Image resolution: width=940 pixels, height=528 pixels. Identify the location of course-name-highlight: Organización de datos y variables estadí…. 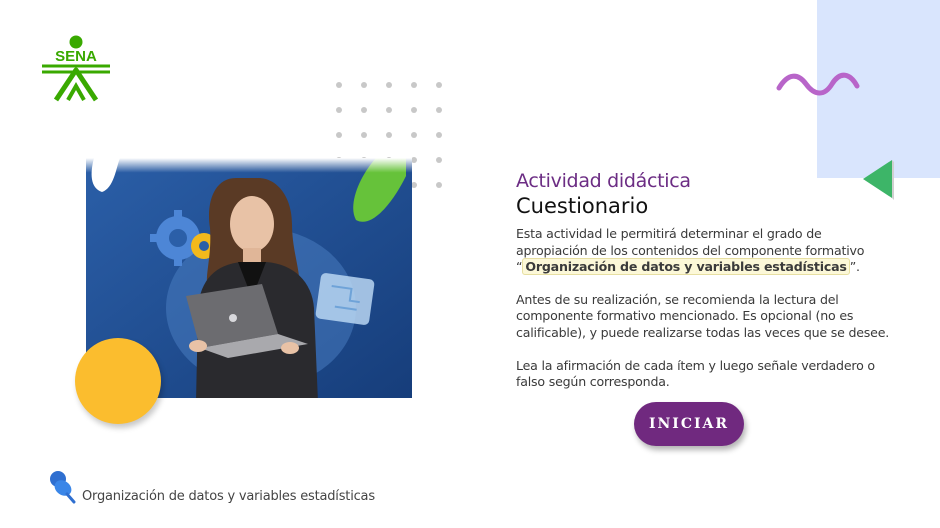
(686, 267).